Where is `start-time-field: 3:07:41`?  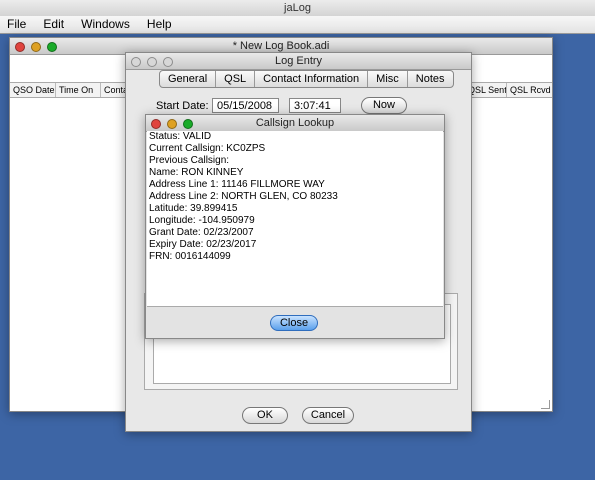 start-time-field: 3:07:41 is located at coordinates (315, 105).